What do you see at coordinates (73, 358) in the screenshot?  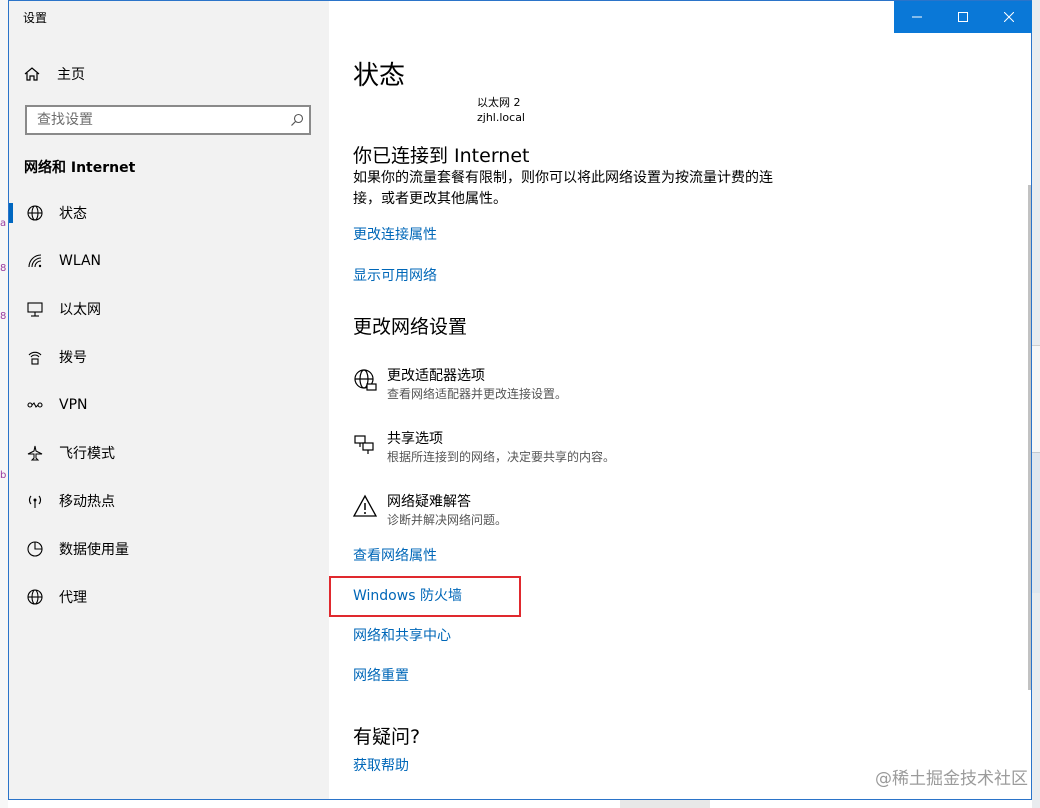 I see `sidebar-item-label: 拨号` at bounding box center [73, 358].